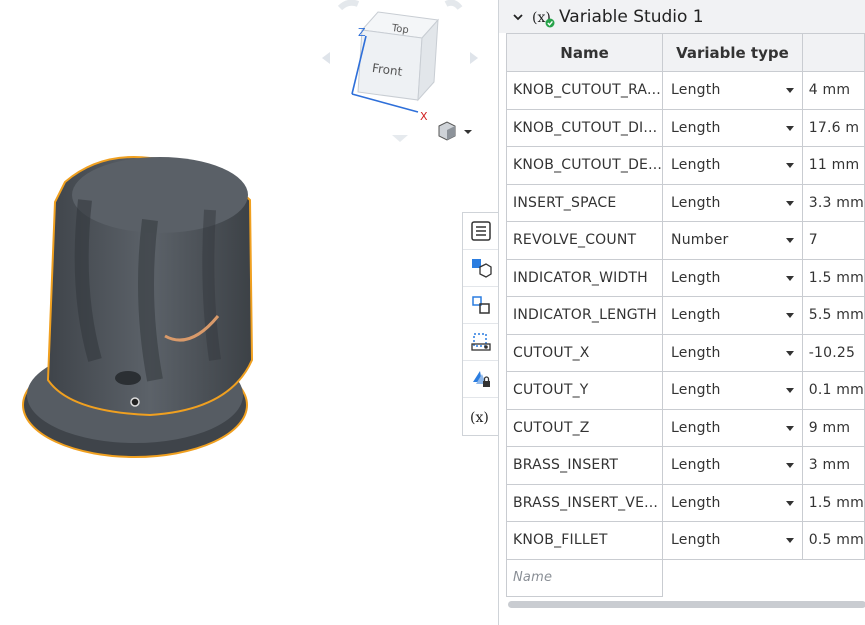  I want to click on feature-list-button, so click(481, 231).